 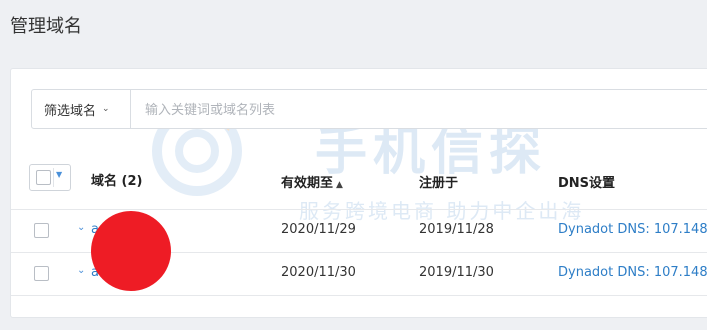 I want to click on redaction-mark, so click(x=131, y=251).